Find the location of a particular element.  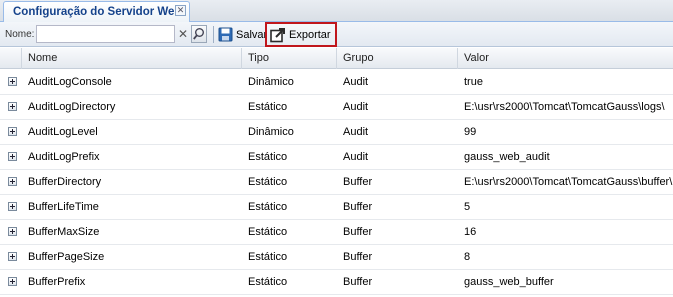

cell-valor: true is located at coordinates (473, 82).